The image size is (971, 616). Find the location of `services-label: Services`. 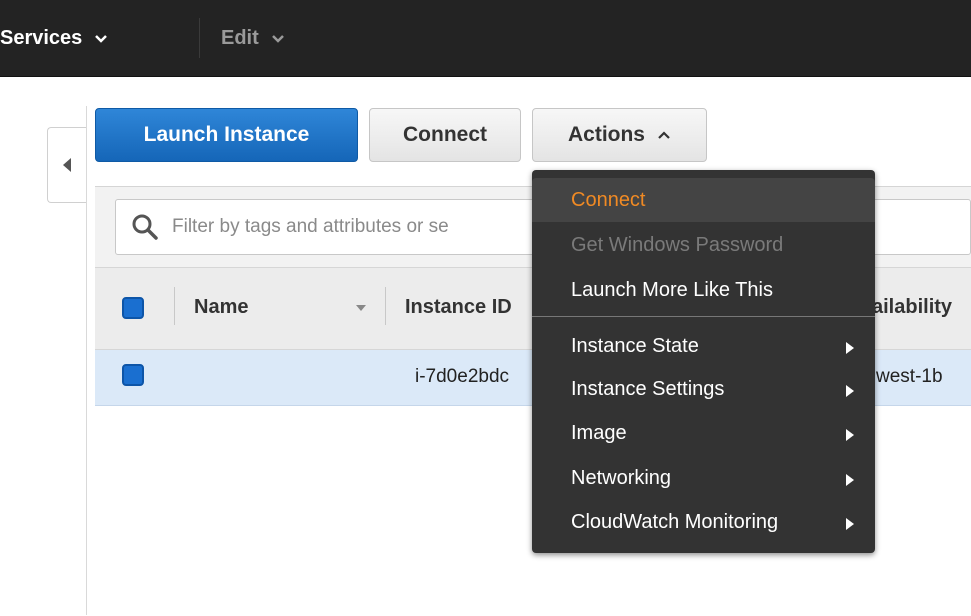

services-label: Services is located at coordinates (41, 38).